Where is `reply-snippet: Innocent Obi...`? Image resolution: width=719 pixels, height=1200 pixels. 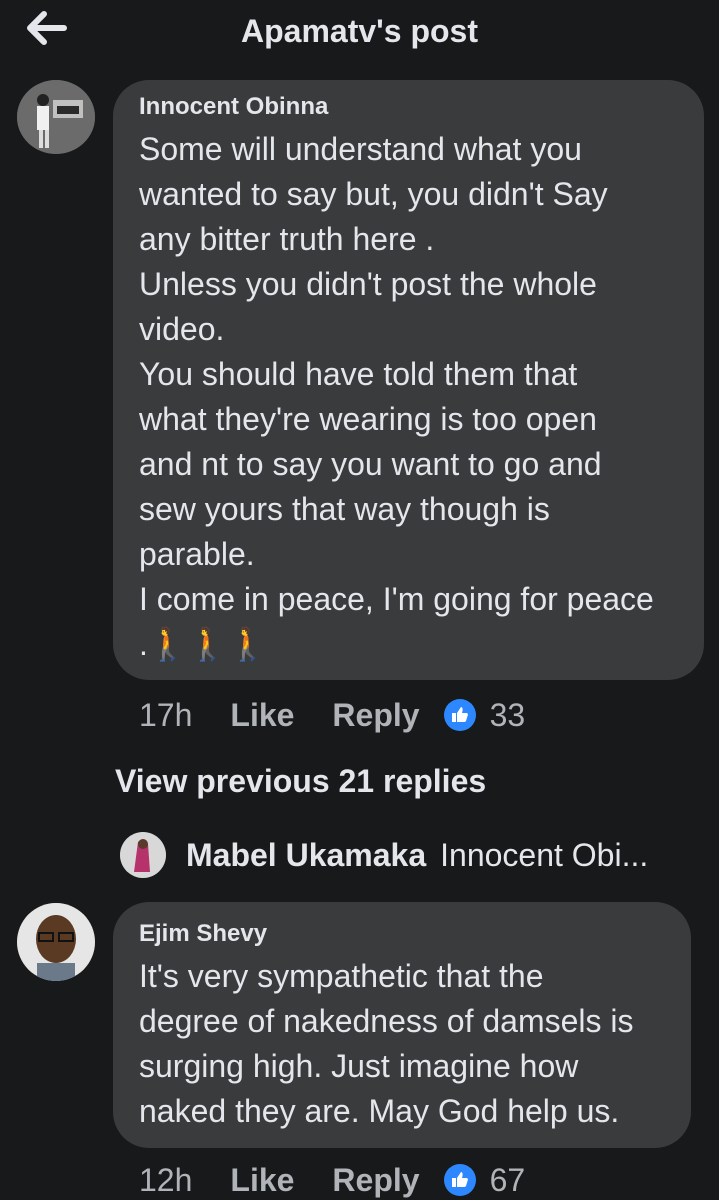 reply-snippet: Innocent Obi... is located at coordinates (544, 854).